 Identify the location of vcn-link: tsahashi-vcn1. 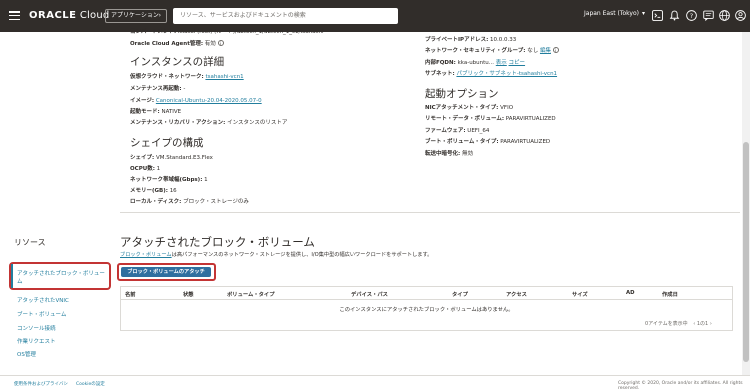
(224, 77).